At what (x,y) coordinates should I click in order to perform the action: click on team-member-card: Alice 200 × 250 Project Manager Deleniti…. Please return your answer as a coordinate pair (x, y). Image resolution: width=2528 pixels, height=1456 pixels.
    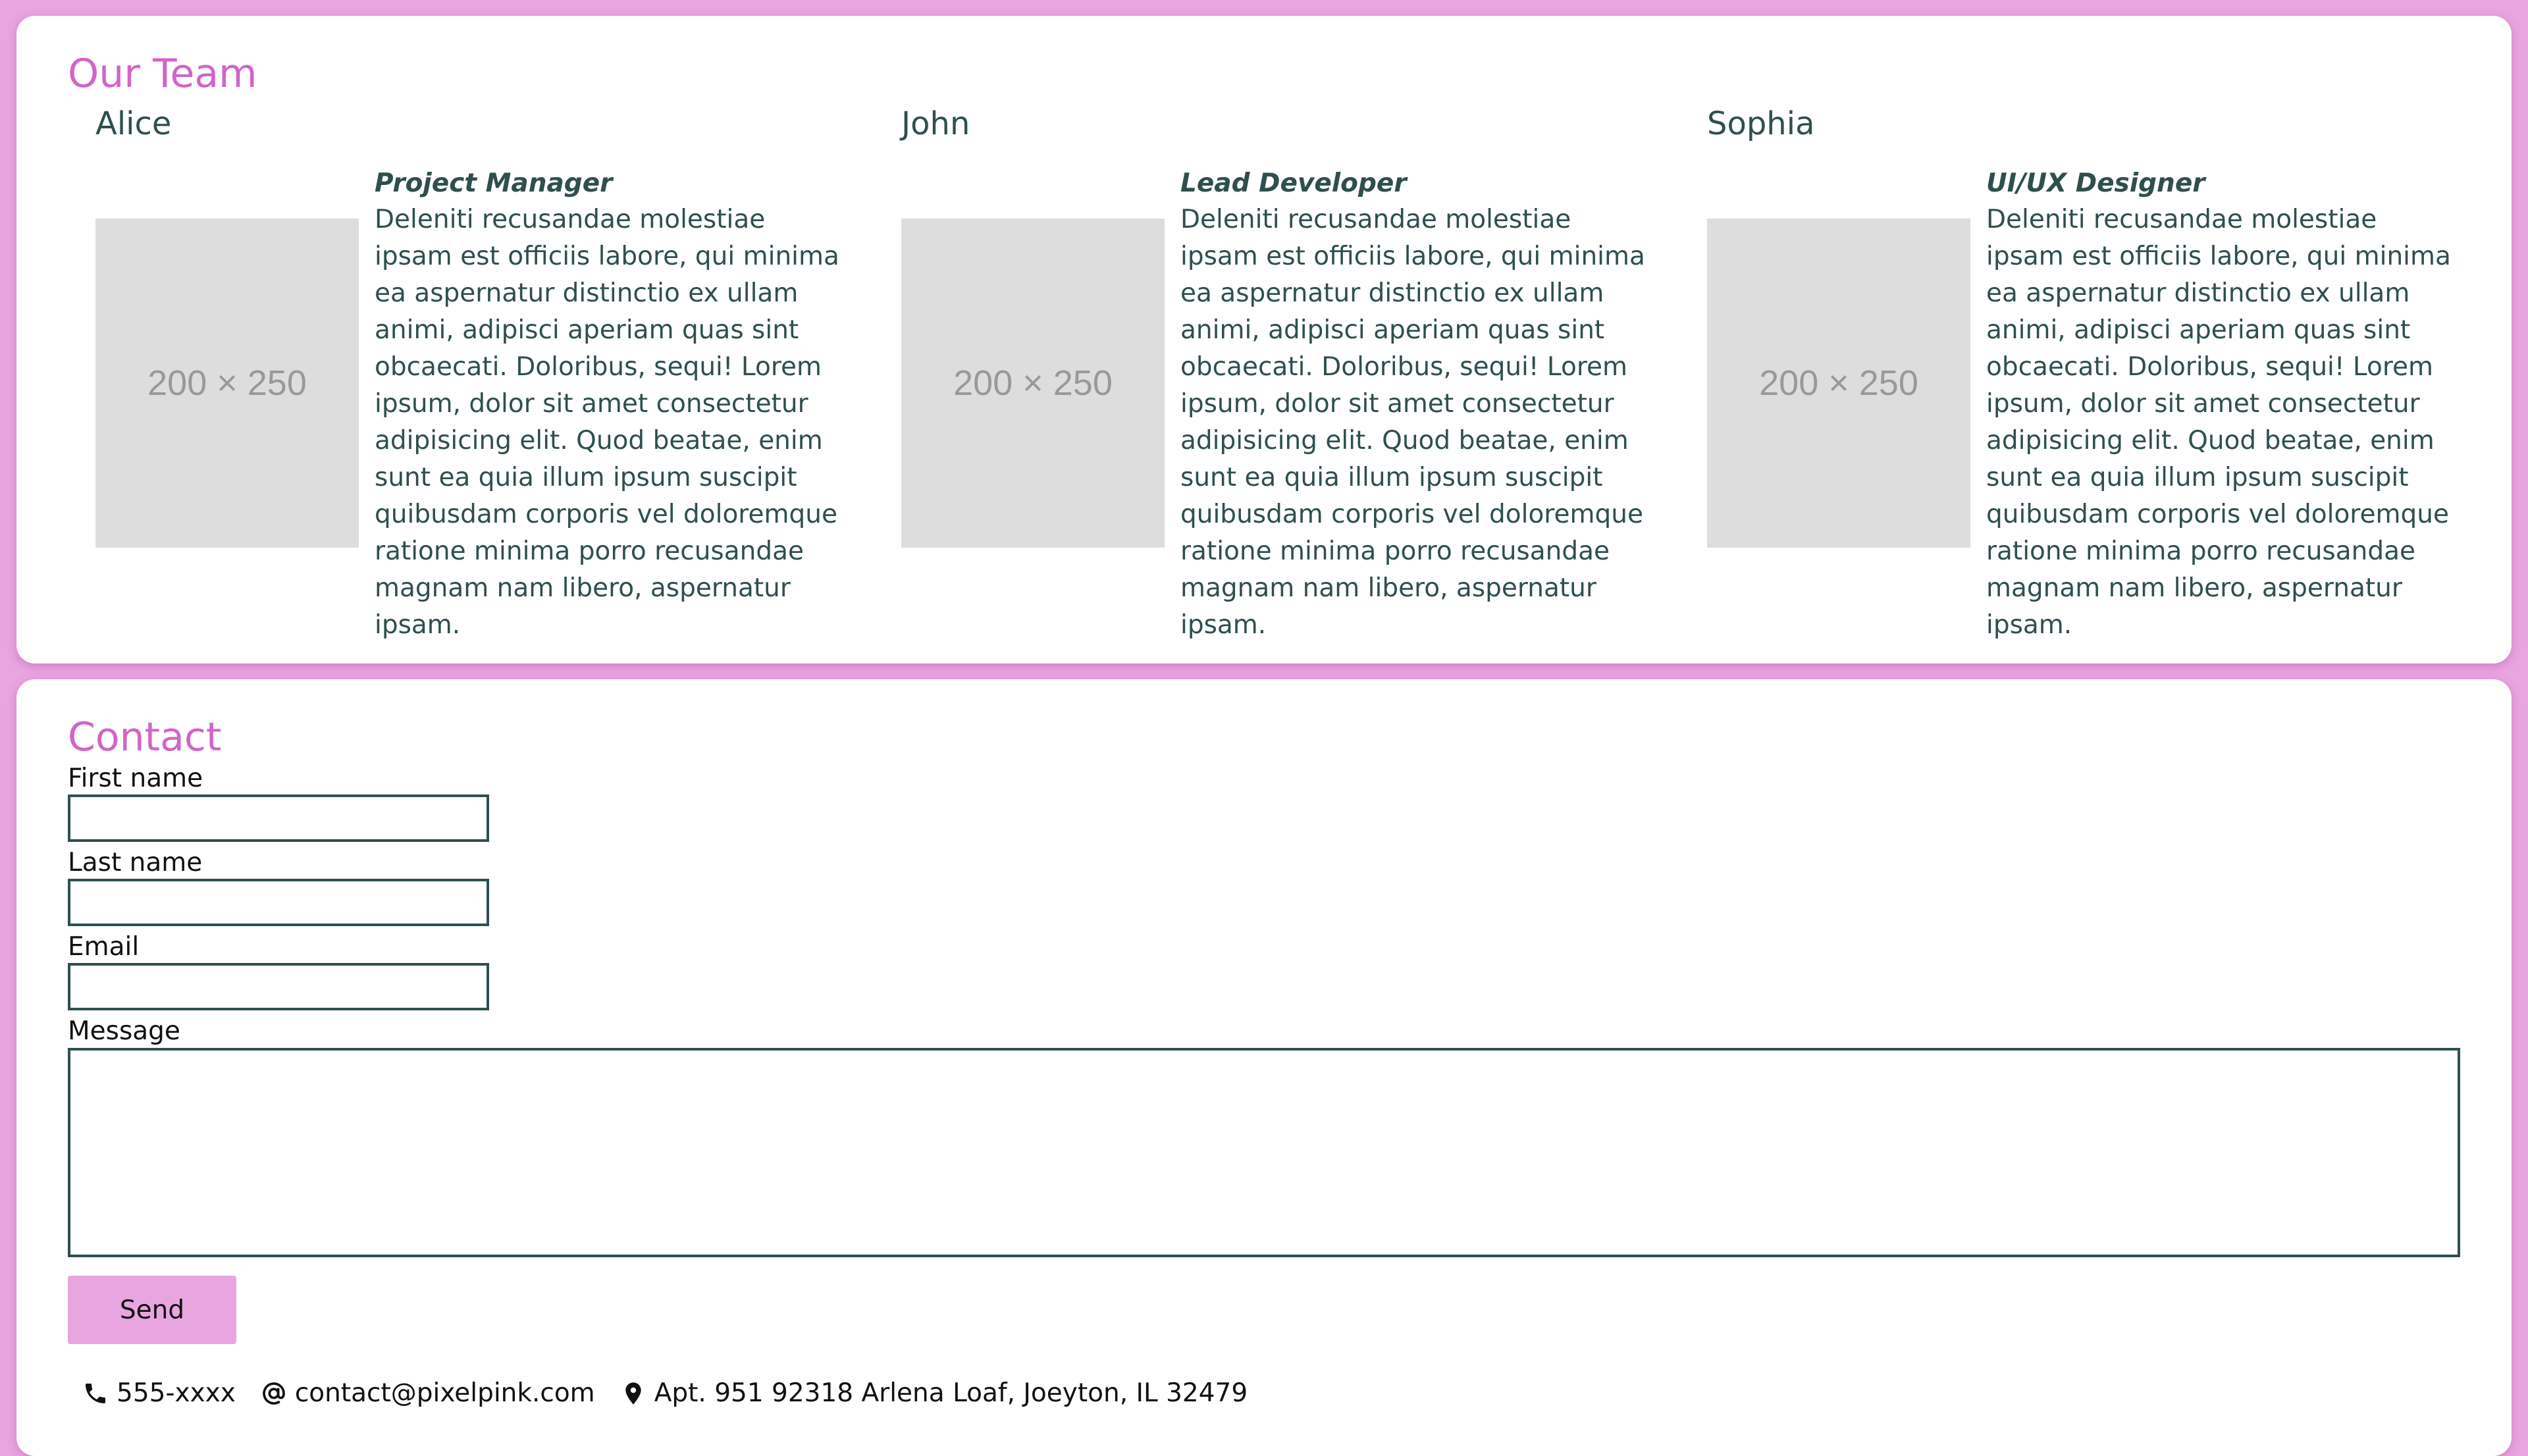
    Looking at the image, I should click on (483, 332).